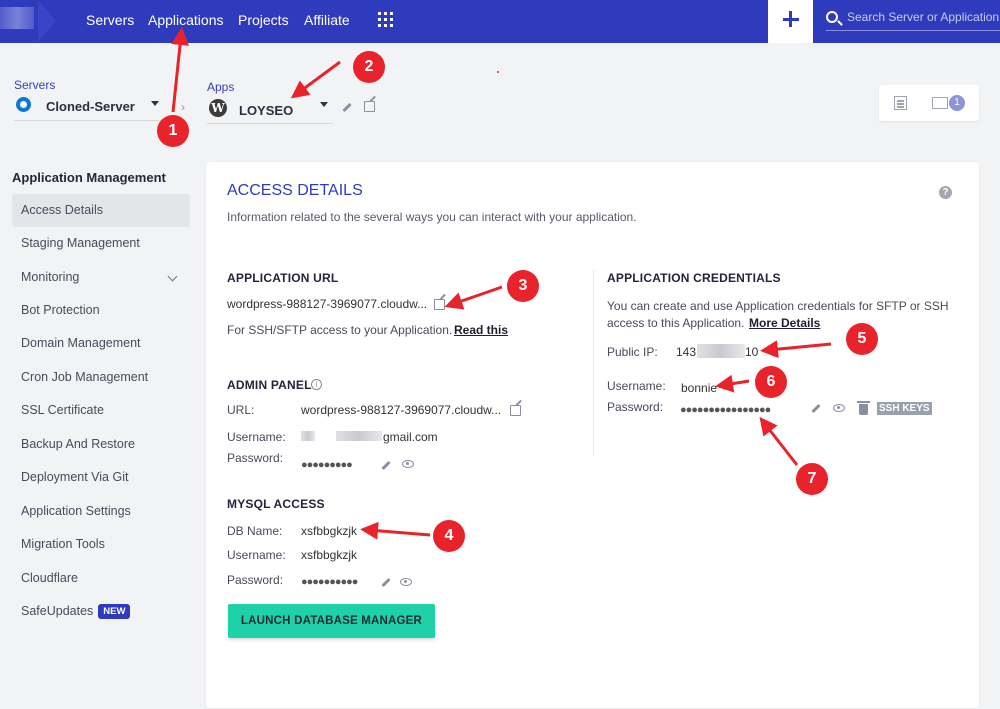 The height and width of the screenshot is (709, 1000). I want to click on annotation-badge-3: 3, so click(523, 286).